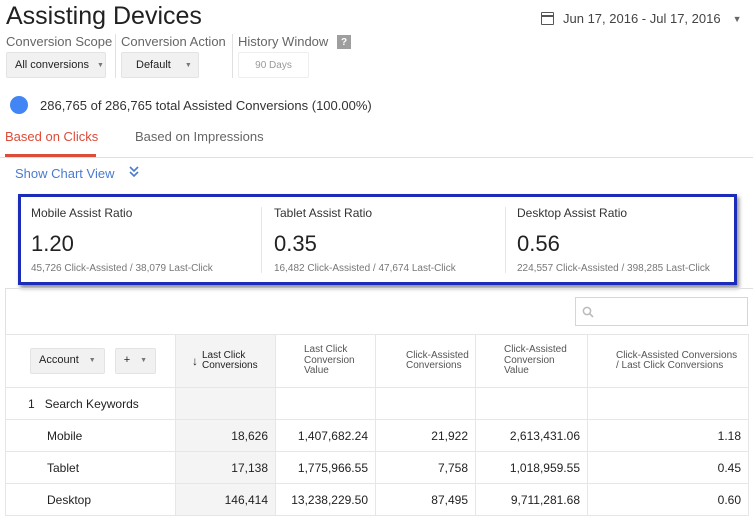  What do you see at coordinates (51, 136) in the screenshot?
I see `tab-based-on-clicks: Based on Clicks` at bounding box center [51, 136].